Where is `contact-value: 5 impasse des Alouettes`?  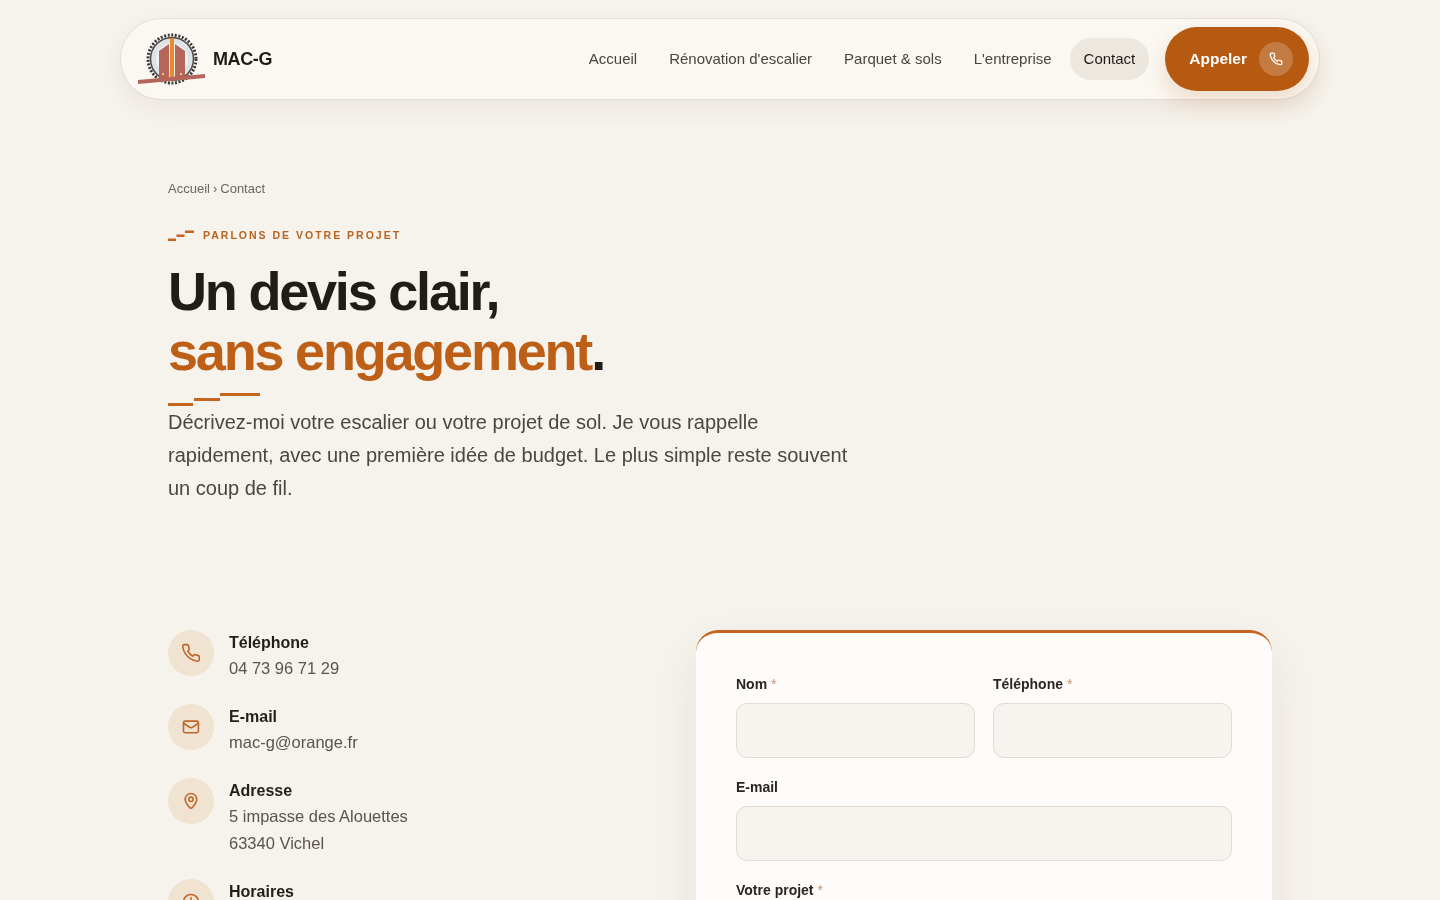
contact-value: 5 impasse des Alouettes is located at coordinates (318, 816).